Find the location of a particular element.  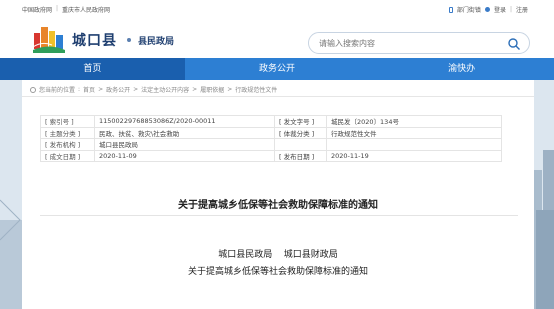

search-icon is located at coordinates (514, 44).